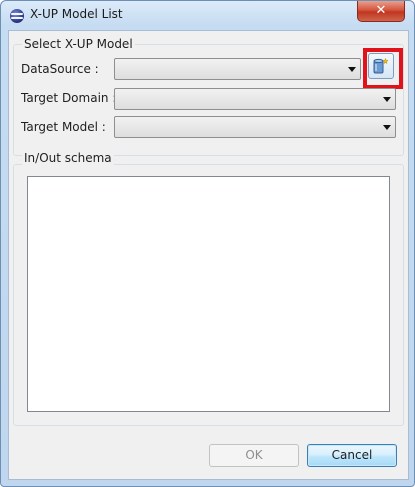 This screenshot has width=415, height=487. What do you see at coordinates (60, 69) in the screenshot?
I see `datasource-label: DataSource :` at bounding box center [60, 69].